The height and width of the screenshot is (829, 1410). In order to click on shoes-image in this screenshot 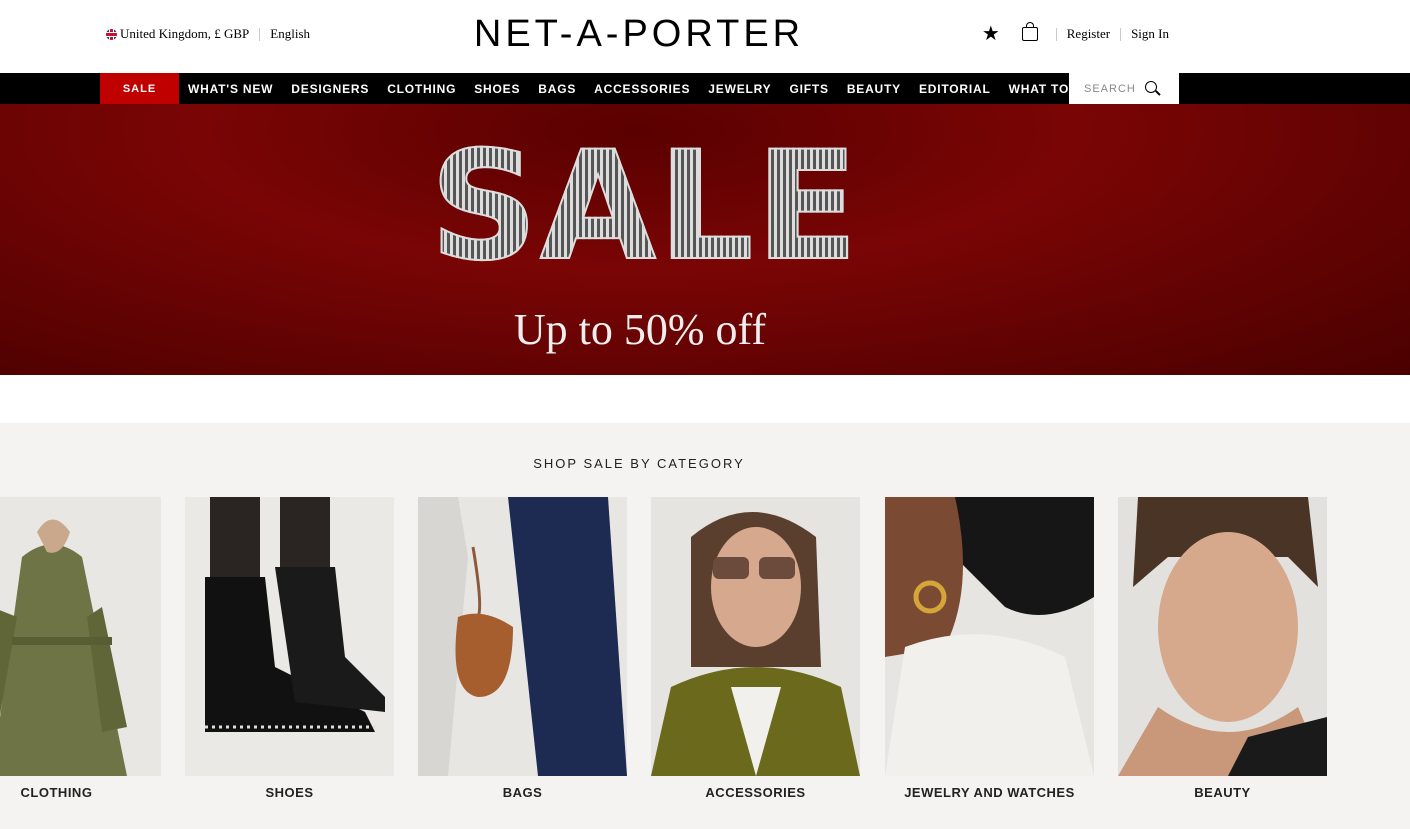, I will do `click(289, 636)`.